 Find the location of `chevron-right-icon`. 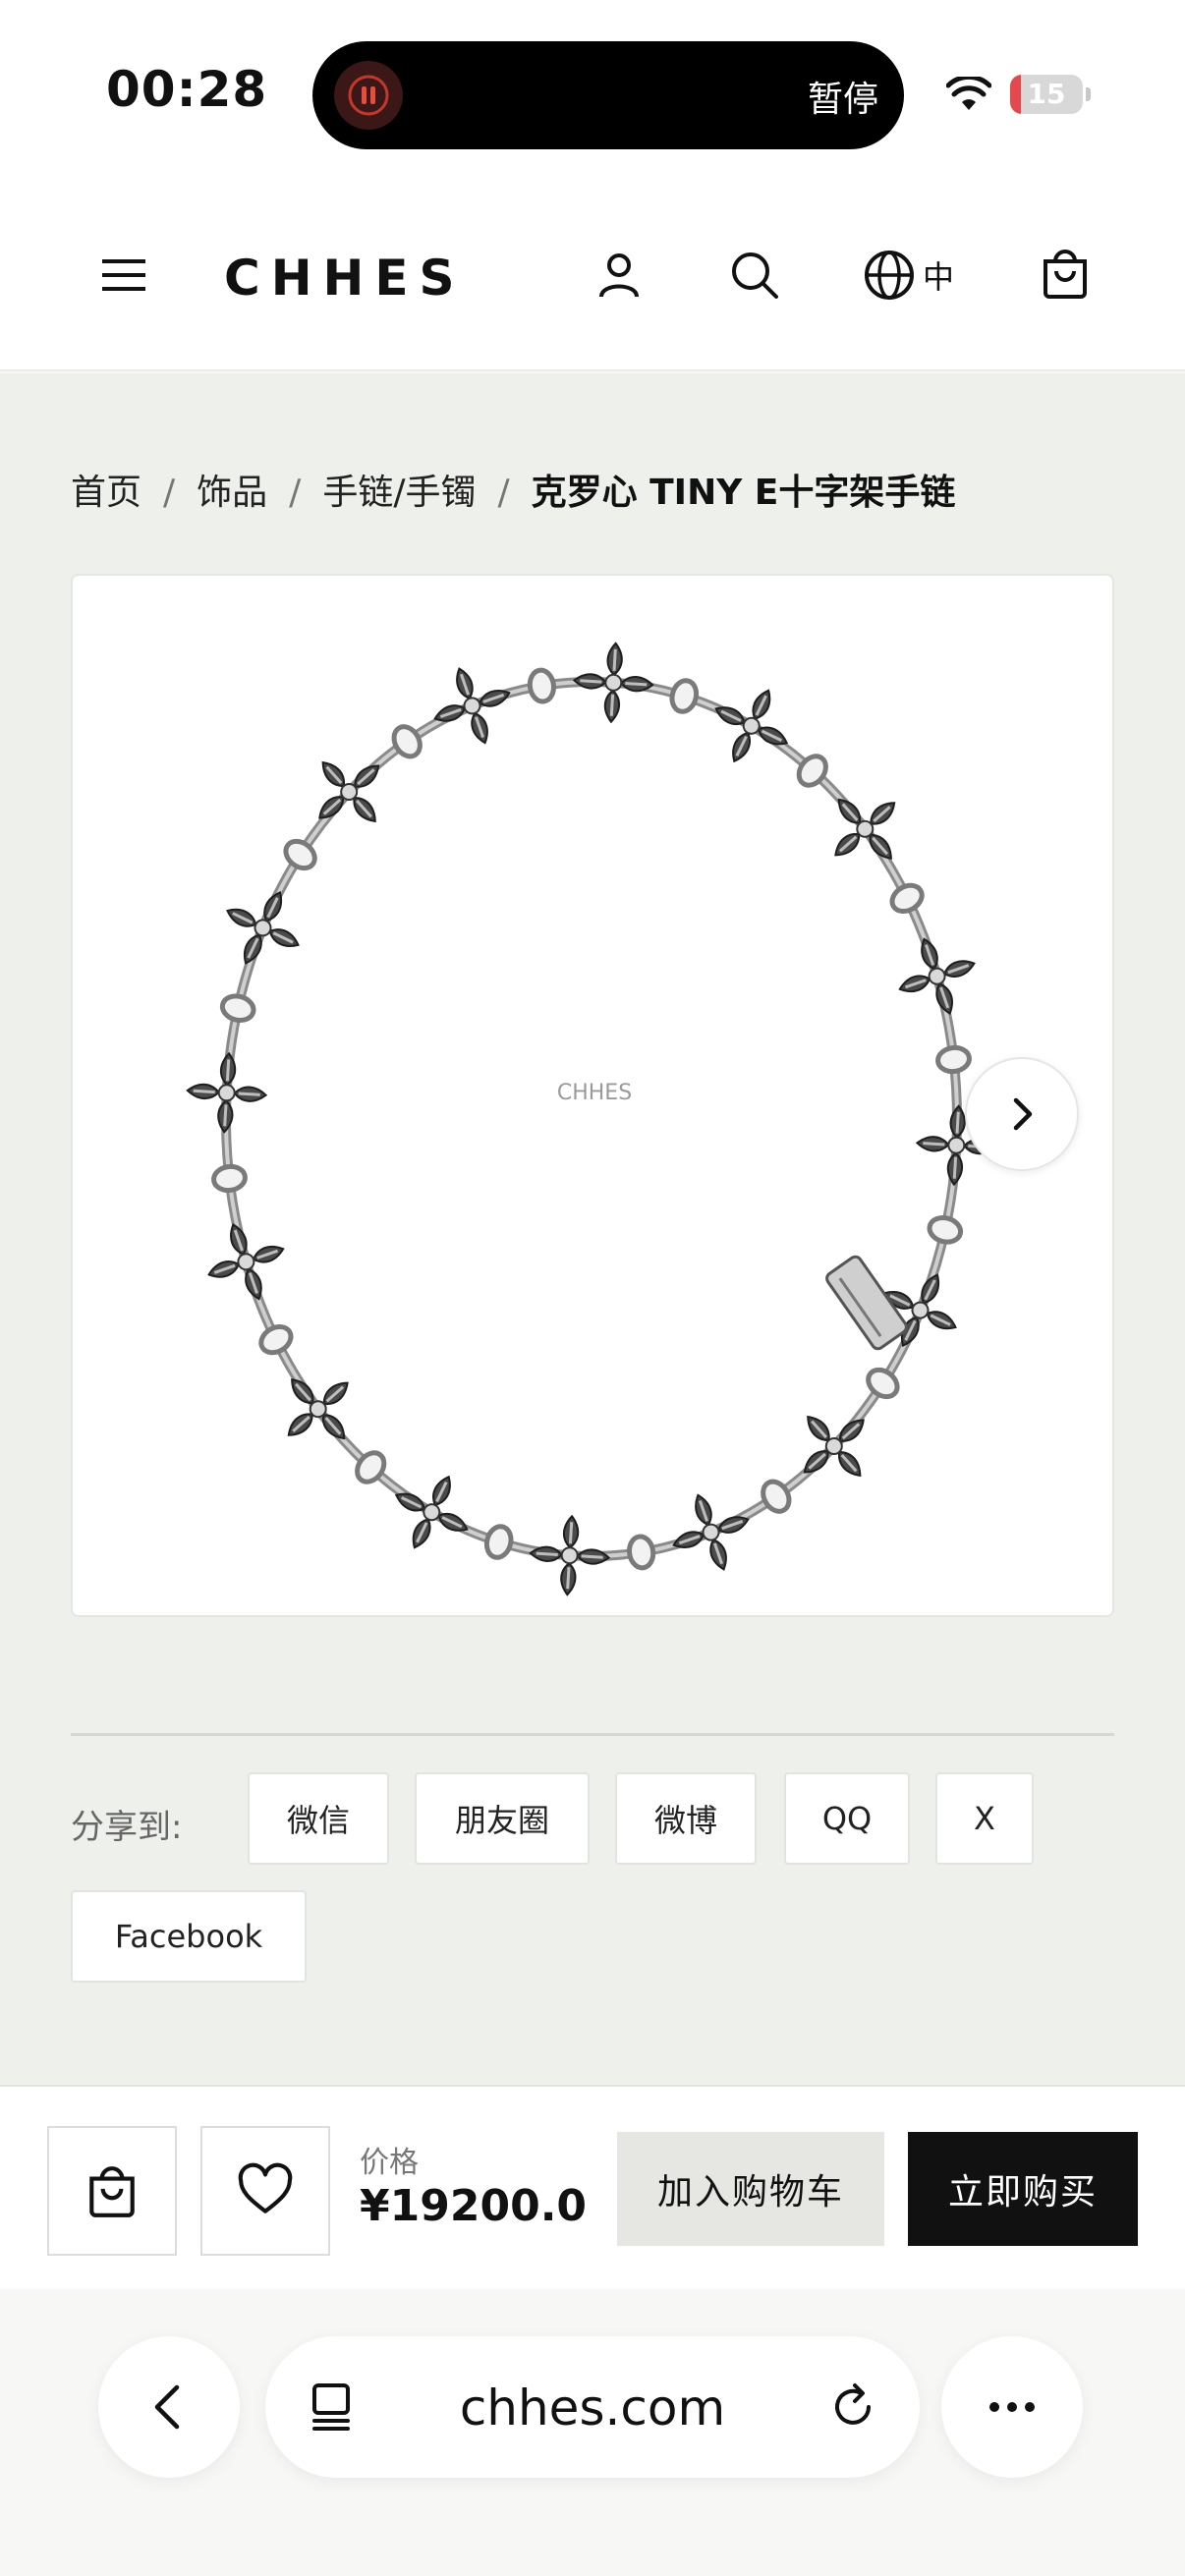

chevron-right-icon is located at coordinates (1023, 1114).